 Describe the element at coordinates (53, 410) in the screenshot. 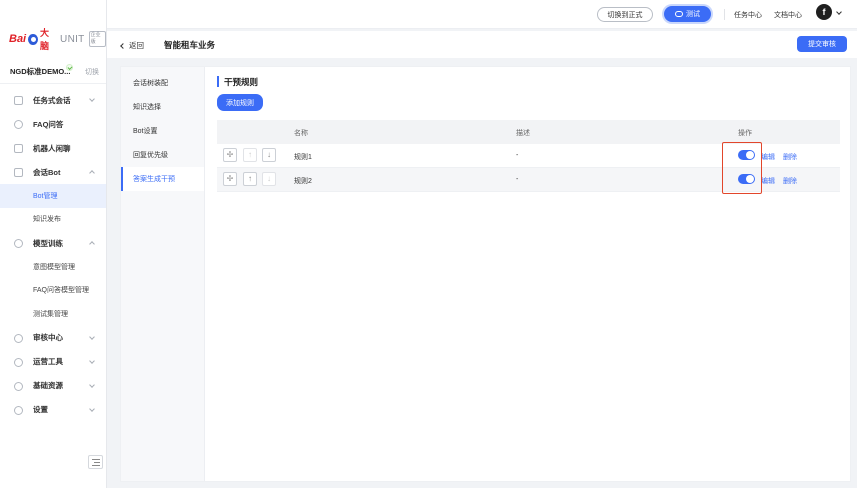

I see `sidebar-item-settings: 设置` at that location.